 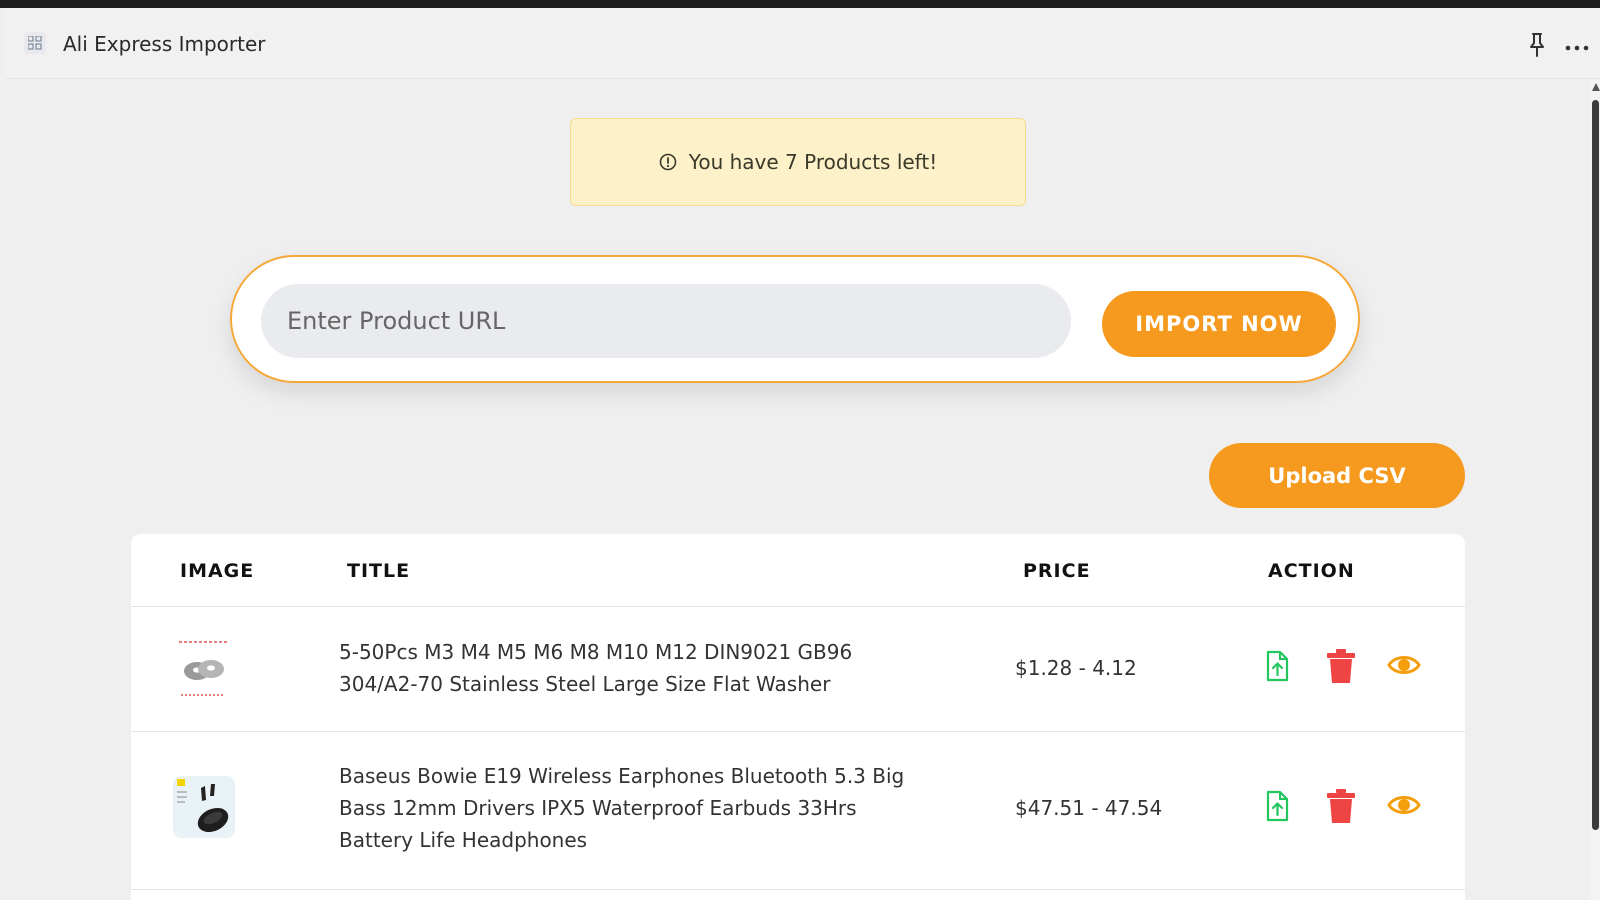 What do you see at coordinates (1057, 571) in the screenshot?
I see `column-header-price: PRICE` at bounding box center [1057, 571].